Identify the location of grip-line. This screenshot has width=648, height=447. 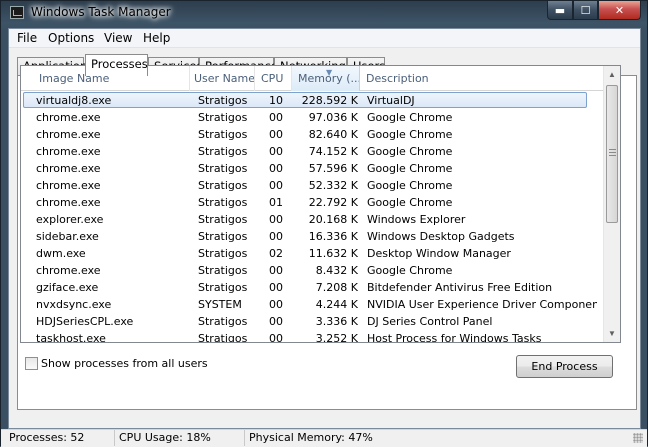
(612, 155).